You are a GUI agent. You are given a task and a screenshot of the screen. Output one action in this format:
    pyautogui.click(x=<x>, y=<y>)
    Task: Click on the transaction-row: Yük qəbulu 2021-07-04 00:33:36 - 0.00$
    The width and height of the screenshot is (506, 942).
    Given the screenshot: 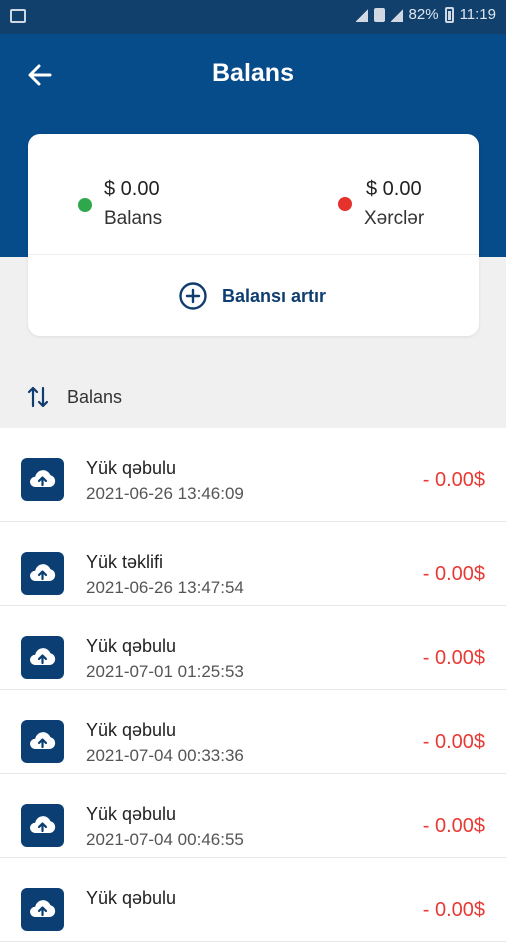 What is the action you would take?
    pyautogui.click(x=253, y=732)
    